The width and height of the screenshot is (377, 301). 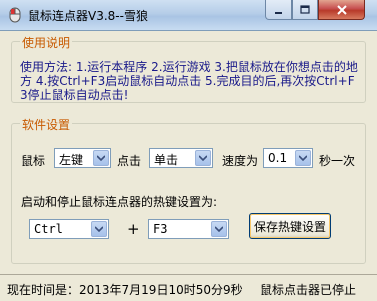 I want to click on speed-unit-label: 秒一次, so click(x=337, y=161).